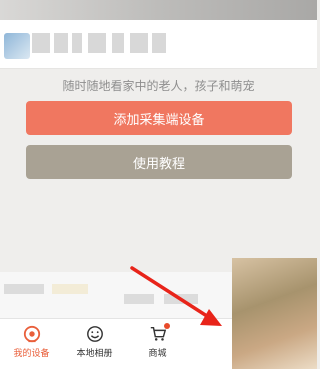  I want to click on status-bar, so click(158, 10).